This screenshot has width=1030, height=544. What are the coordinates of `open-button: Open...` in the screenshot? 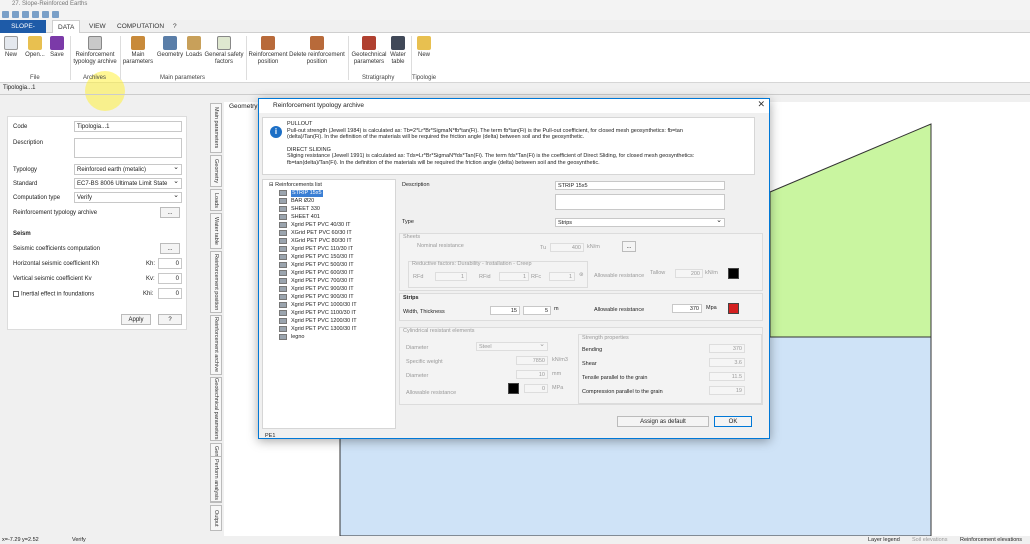 It's located at (35, 47).